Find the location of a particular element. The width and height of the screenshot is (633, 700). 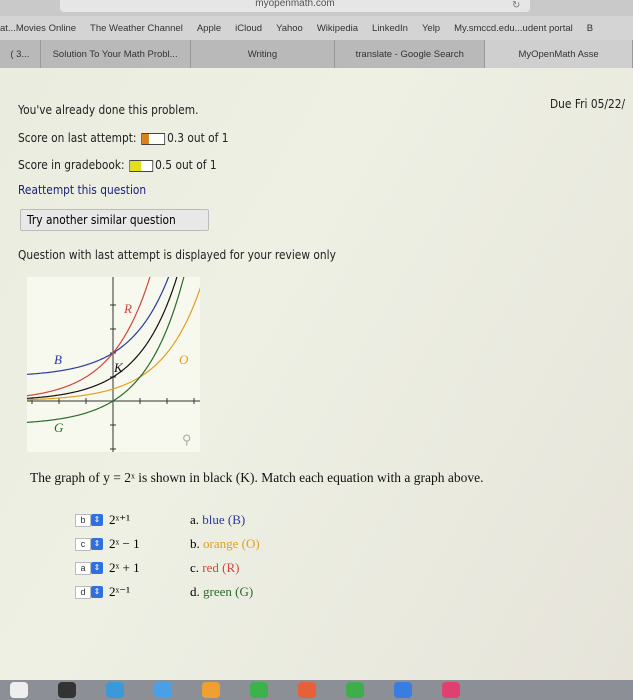

bookmark-item: The Weather Channel is located at coordinates (136, 28).